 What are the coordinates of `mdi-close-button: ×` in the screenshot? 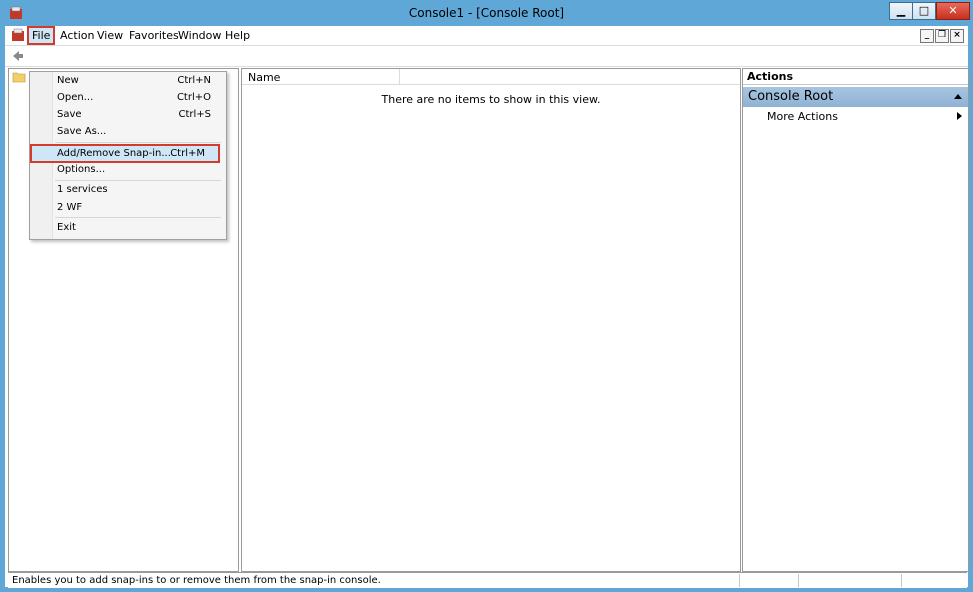 It's located at (957, 36).